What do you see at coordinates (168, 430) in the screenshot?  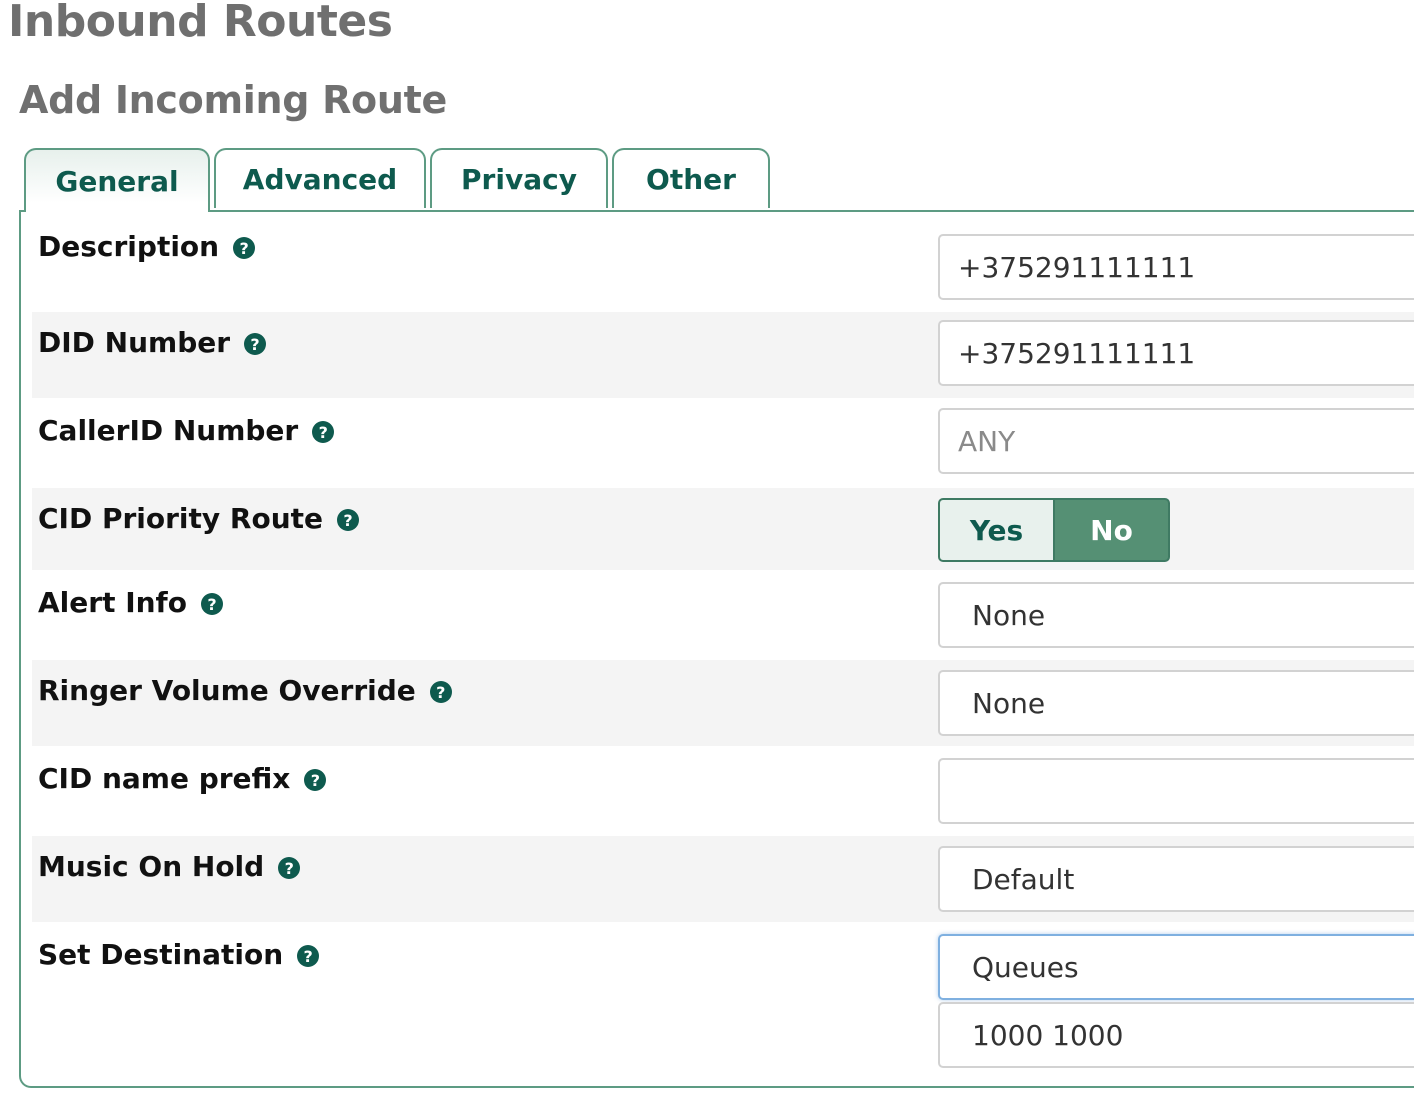 I see `callerid-number-label-text: CallerID Number` at bounding box center [168, 430].